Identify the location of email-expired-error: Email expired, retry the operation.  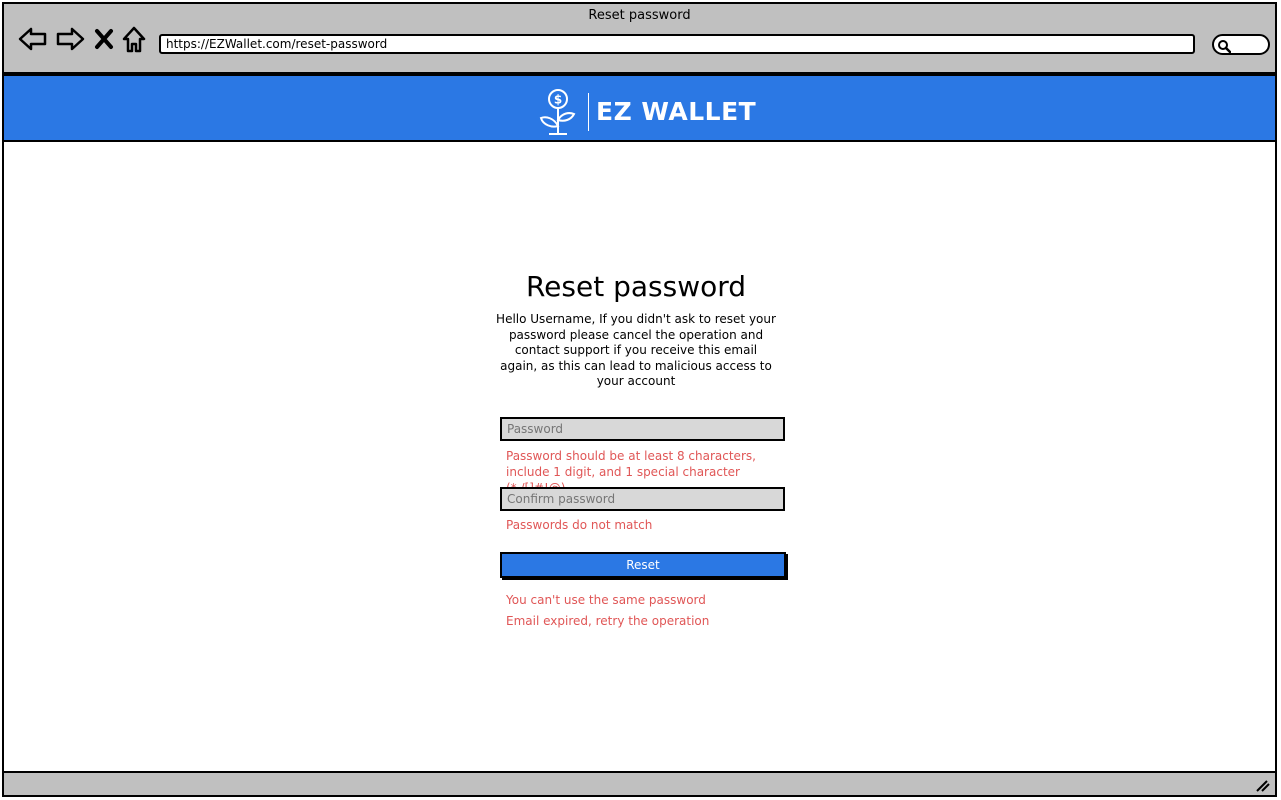
(608, 621).